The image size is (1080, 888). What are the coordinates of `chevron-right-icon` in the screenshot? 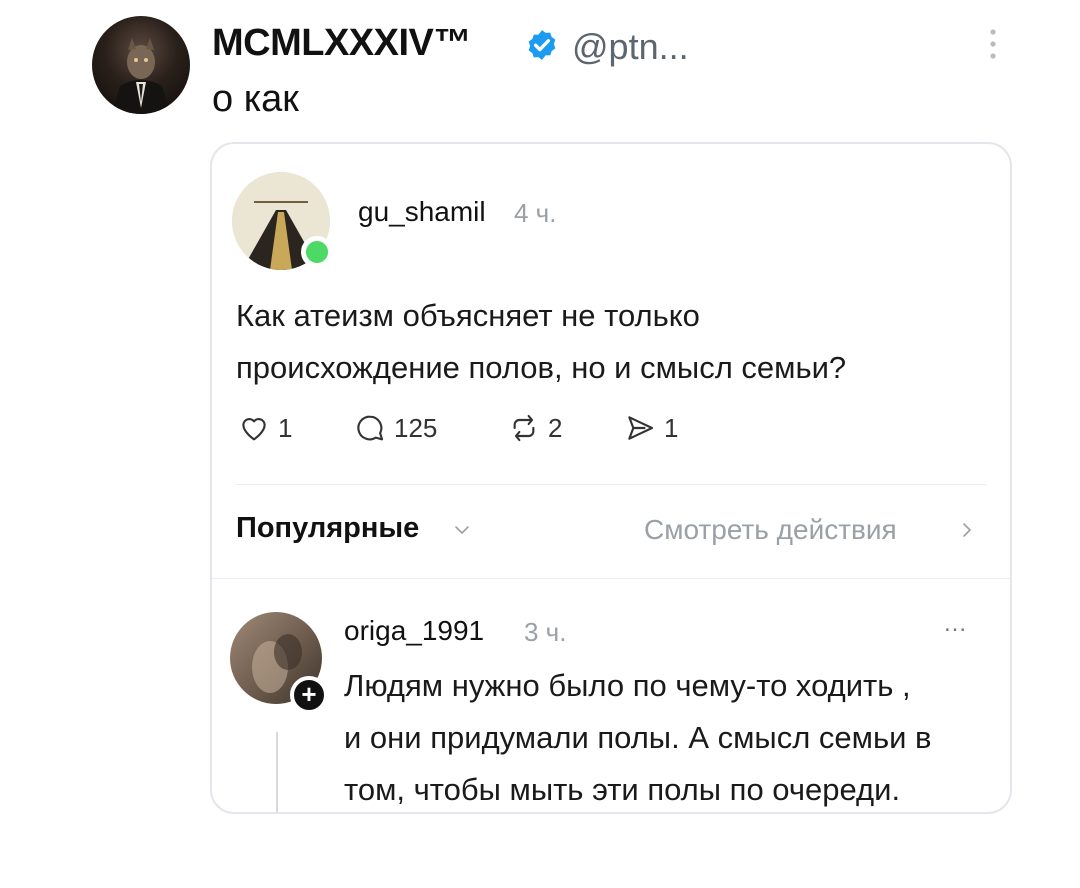 It's located at (967, 530).